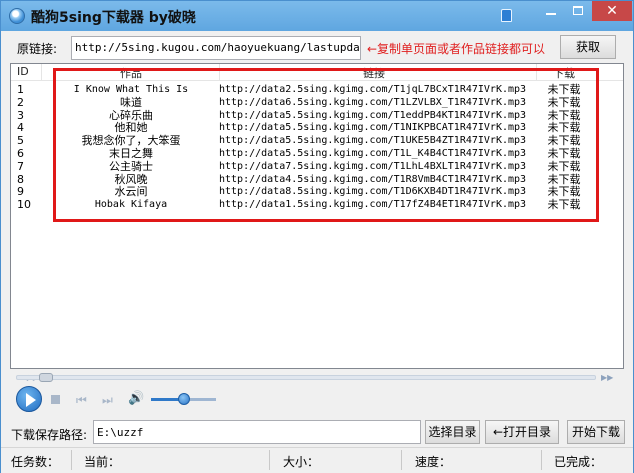 The width and height of the screenshot is (634, 473). Describe the element at coordinates (17, 16) in the screenshot. I see `app-icon` at that location.